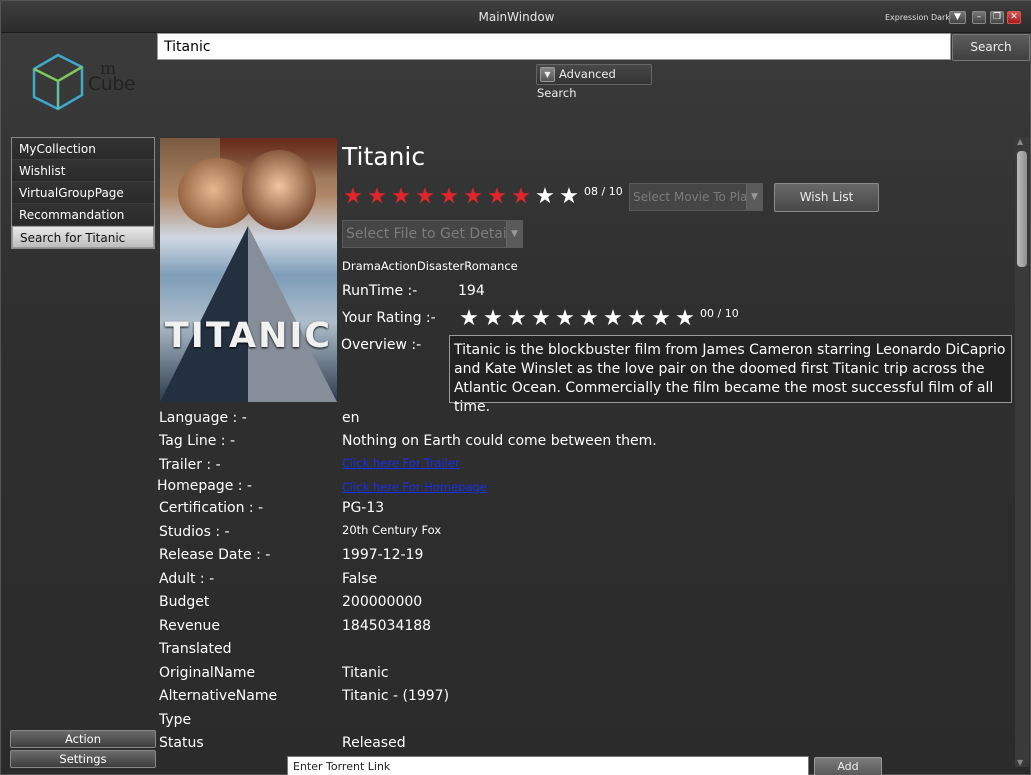 Image resolution: width=1031 pixels, height=775 pixels. What do you see at coordinates (381, 345) in the screenshot?
I see `overview-label: Overview :-` at bounding box center [381, 345].